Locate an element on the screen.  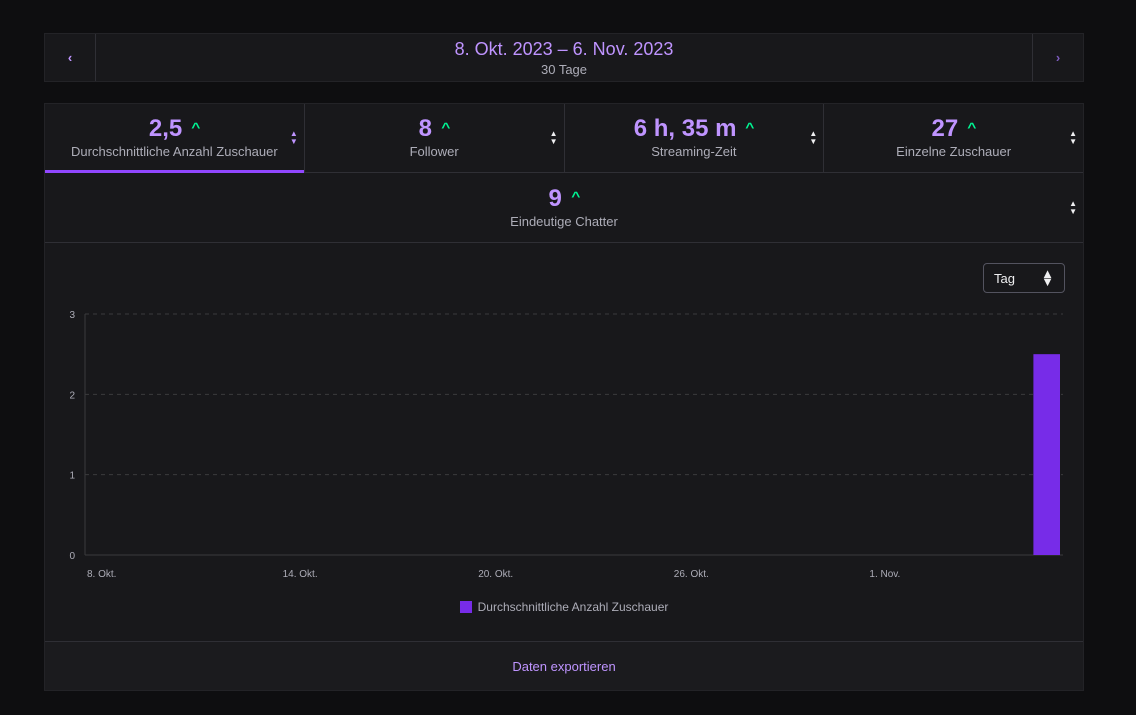
metric-tab-streaming-time: 6 h, 35 m ^ Streaming-Zeit ▲ ▼ is located at coordinates (695, 138).